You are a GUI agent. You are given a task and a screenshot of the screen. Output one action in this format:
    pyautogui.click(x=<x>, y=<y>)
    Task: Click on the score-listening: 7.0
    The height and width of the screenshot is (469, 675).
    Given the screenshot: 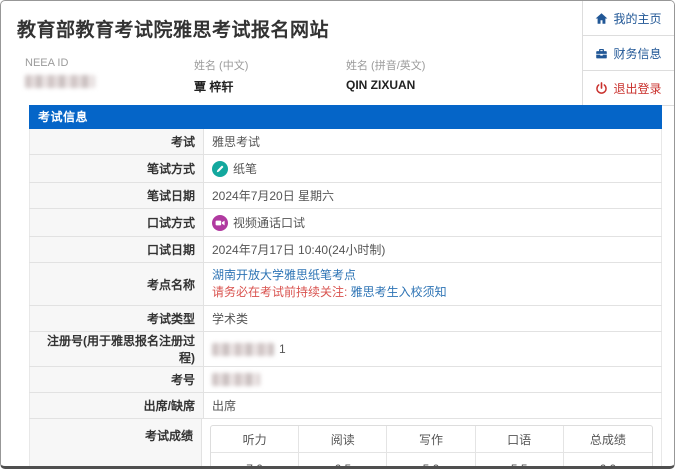 What is the action you would take?
    pyautogui.click(x=255, y=459)
    